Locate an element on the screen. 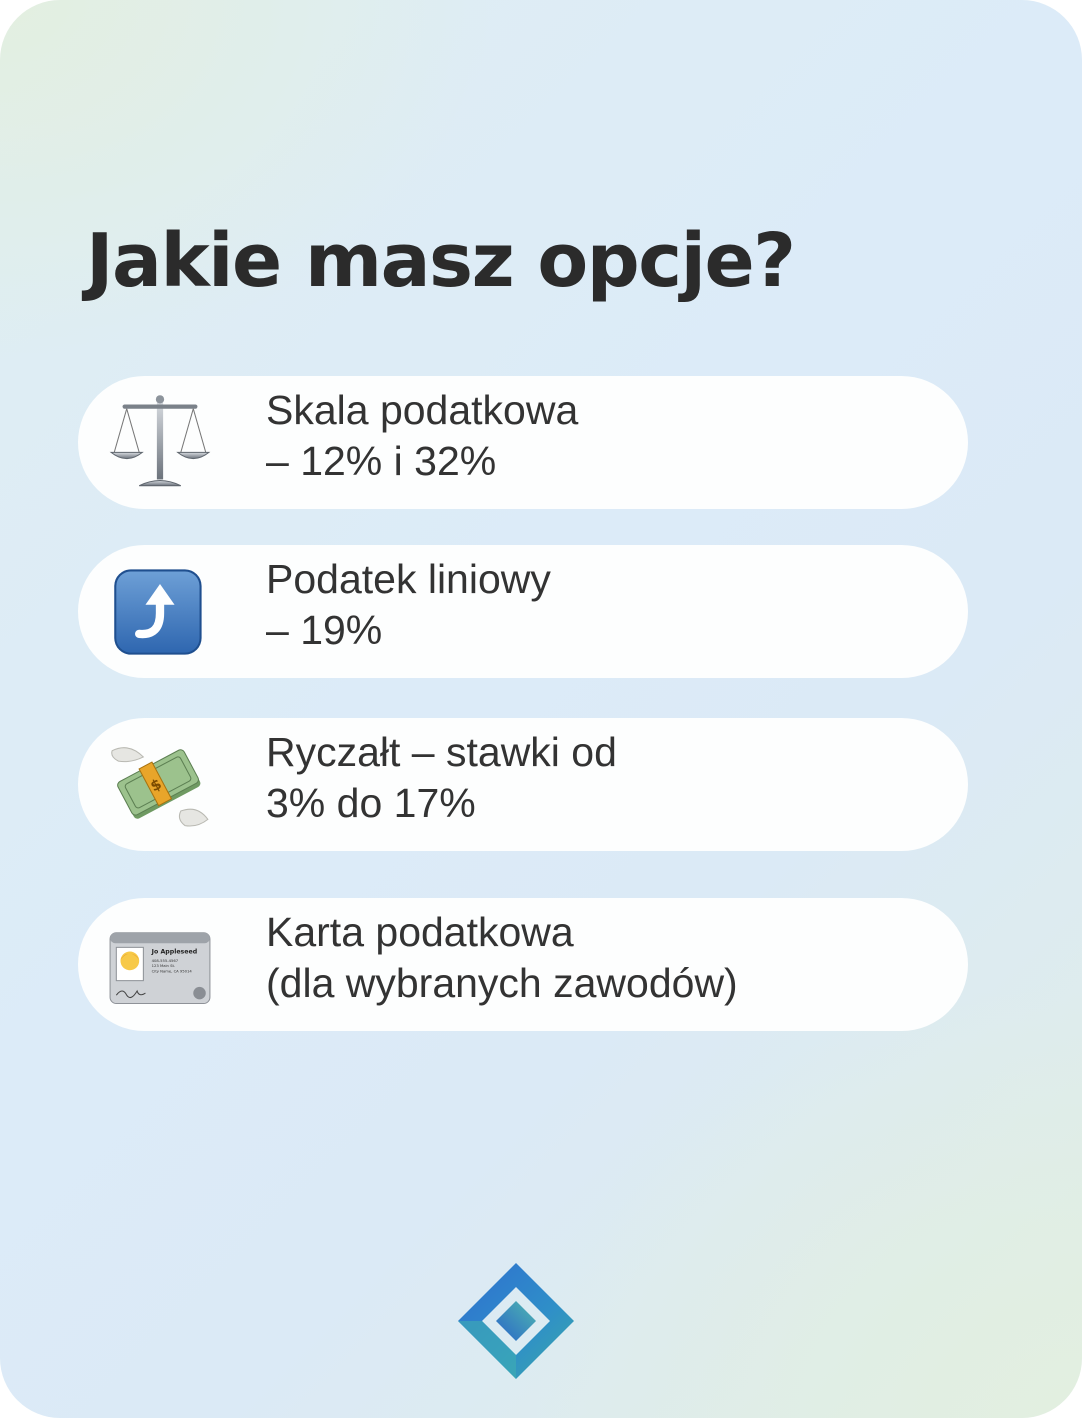 The width and height of the screenshot is (1082, 1418). option-rate: 3% do 17% is located at coordinates (371, 803).